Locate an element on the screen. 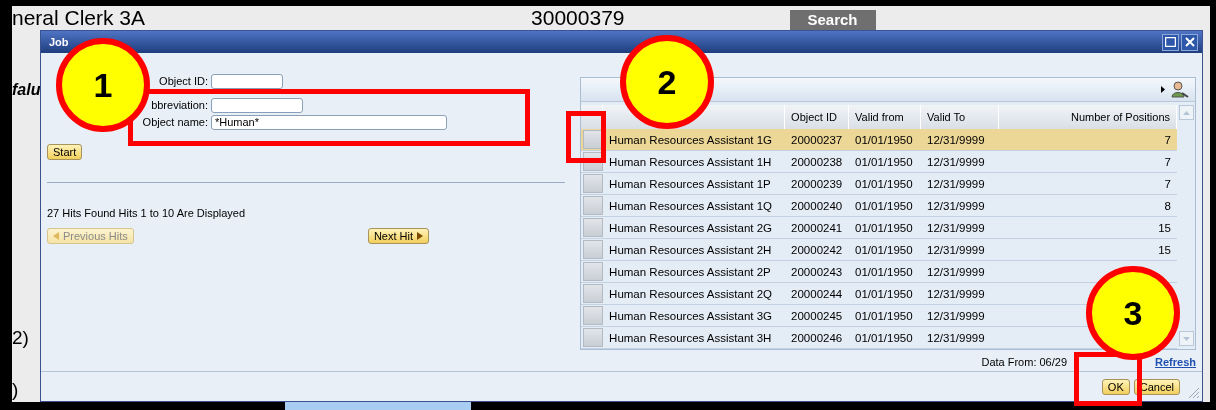 This screenshot has width=1216, height=410. field-label: bbreviation: is located at coordinates (179, 105).